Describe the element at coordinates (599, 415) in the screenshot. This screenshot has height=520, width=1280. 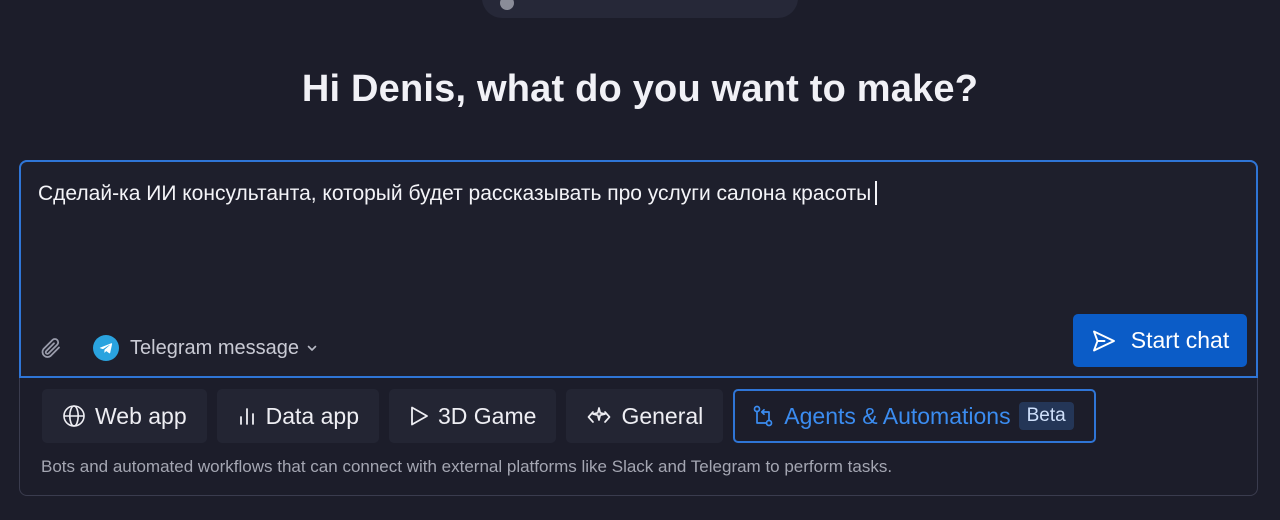
I see `sparkle-code-icon` at that location.